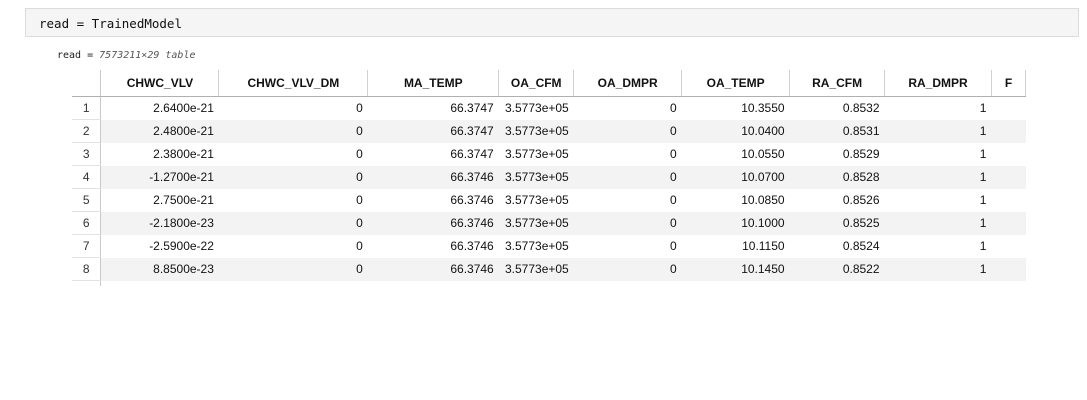  What do you see at coordinates (160, 154) in the screenshot?
I see `table-cell: 2.3800e-21` at bounding box center [160, 154].